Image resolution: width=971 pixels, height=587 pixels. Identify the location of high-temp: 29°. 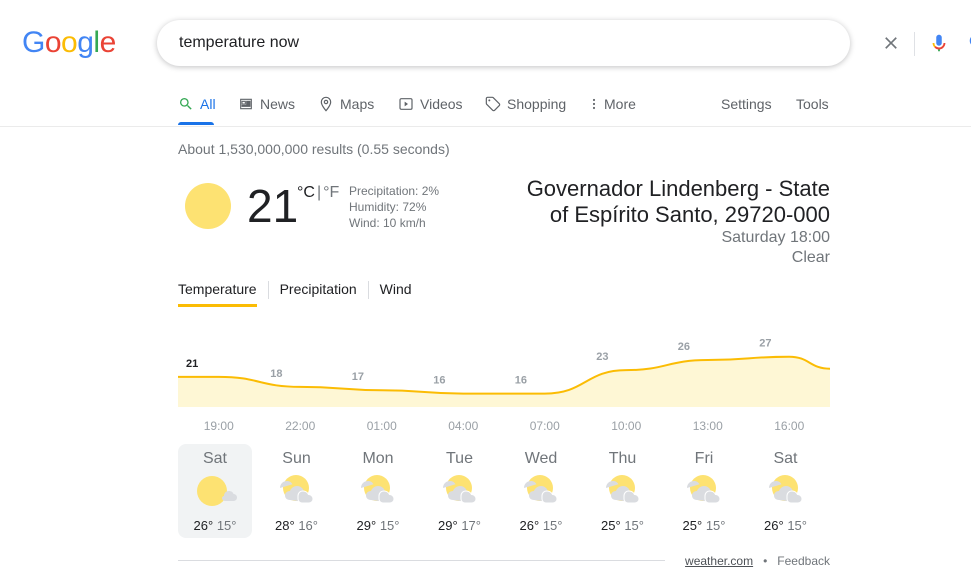
(366, 525).